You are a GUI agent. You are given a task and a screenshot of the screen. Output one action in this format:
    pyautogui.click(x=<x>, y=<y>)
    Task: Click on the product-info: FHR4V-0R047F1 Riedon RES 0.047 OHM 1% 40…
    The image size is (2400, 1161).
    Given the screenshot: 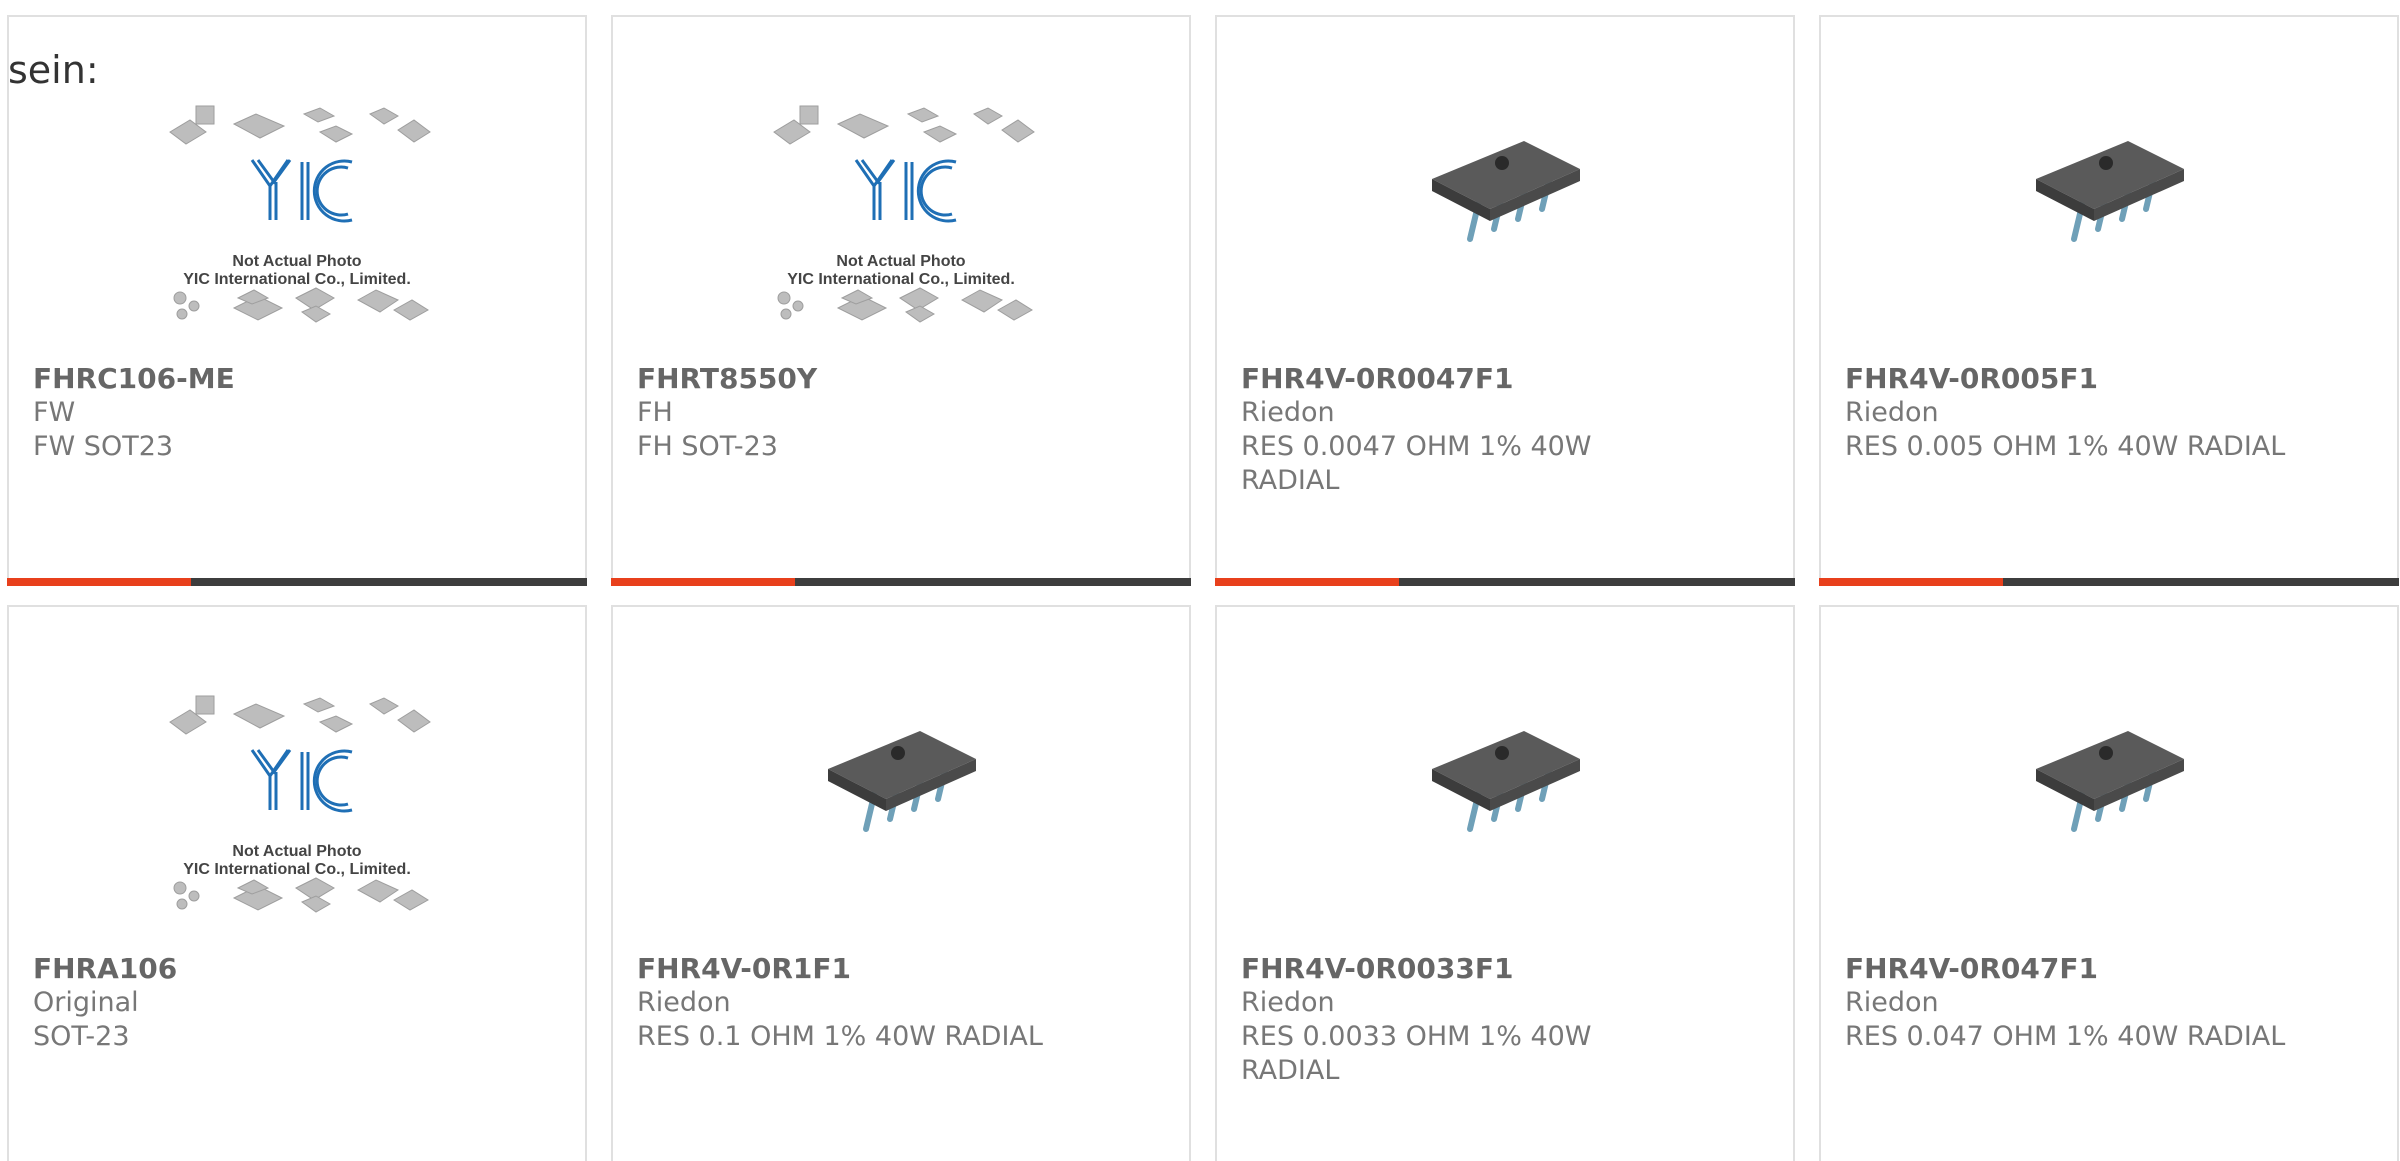 What is the action you would take?
    pyautogui.click(x=2111, y=1003)
    